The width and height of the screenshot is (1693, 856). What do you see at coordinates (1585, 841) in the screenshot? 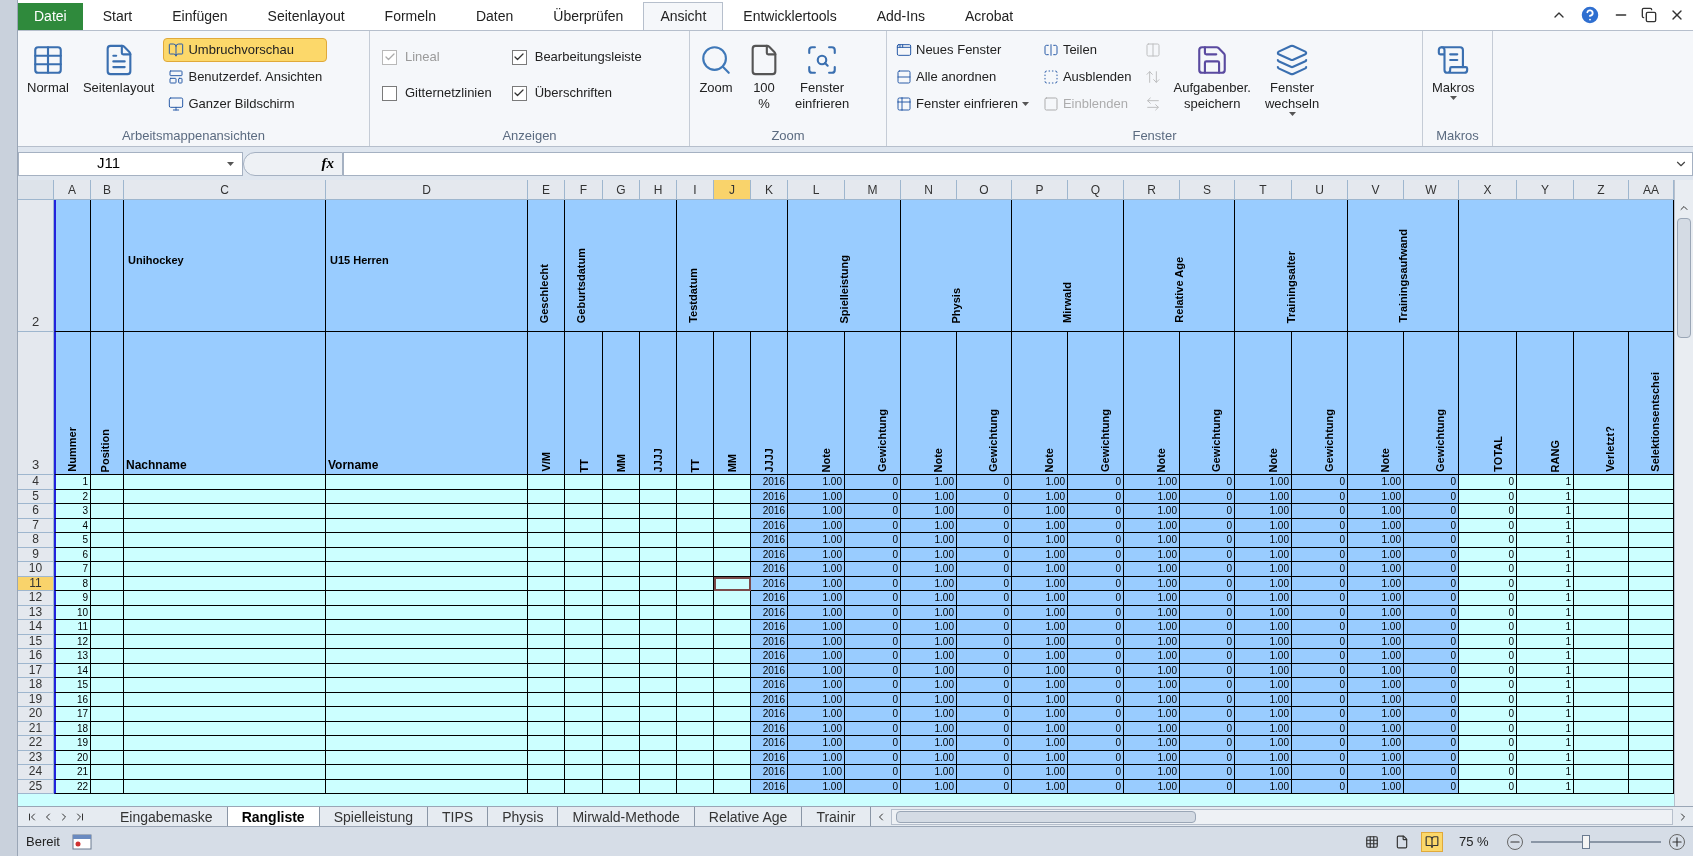
I see `zoom-slider-thumb` at bounding box center [1585, 841].